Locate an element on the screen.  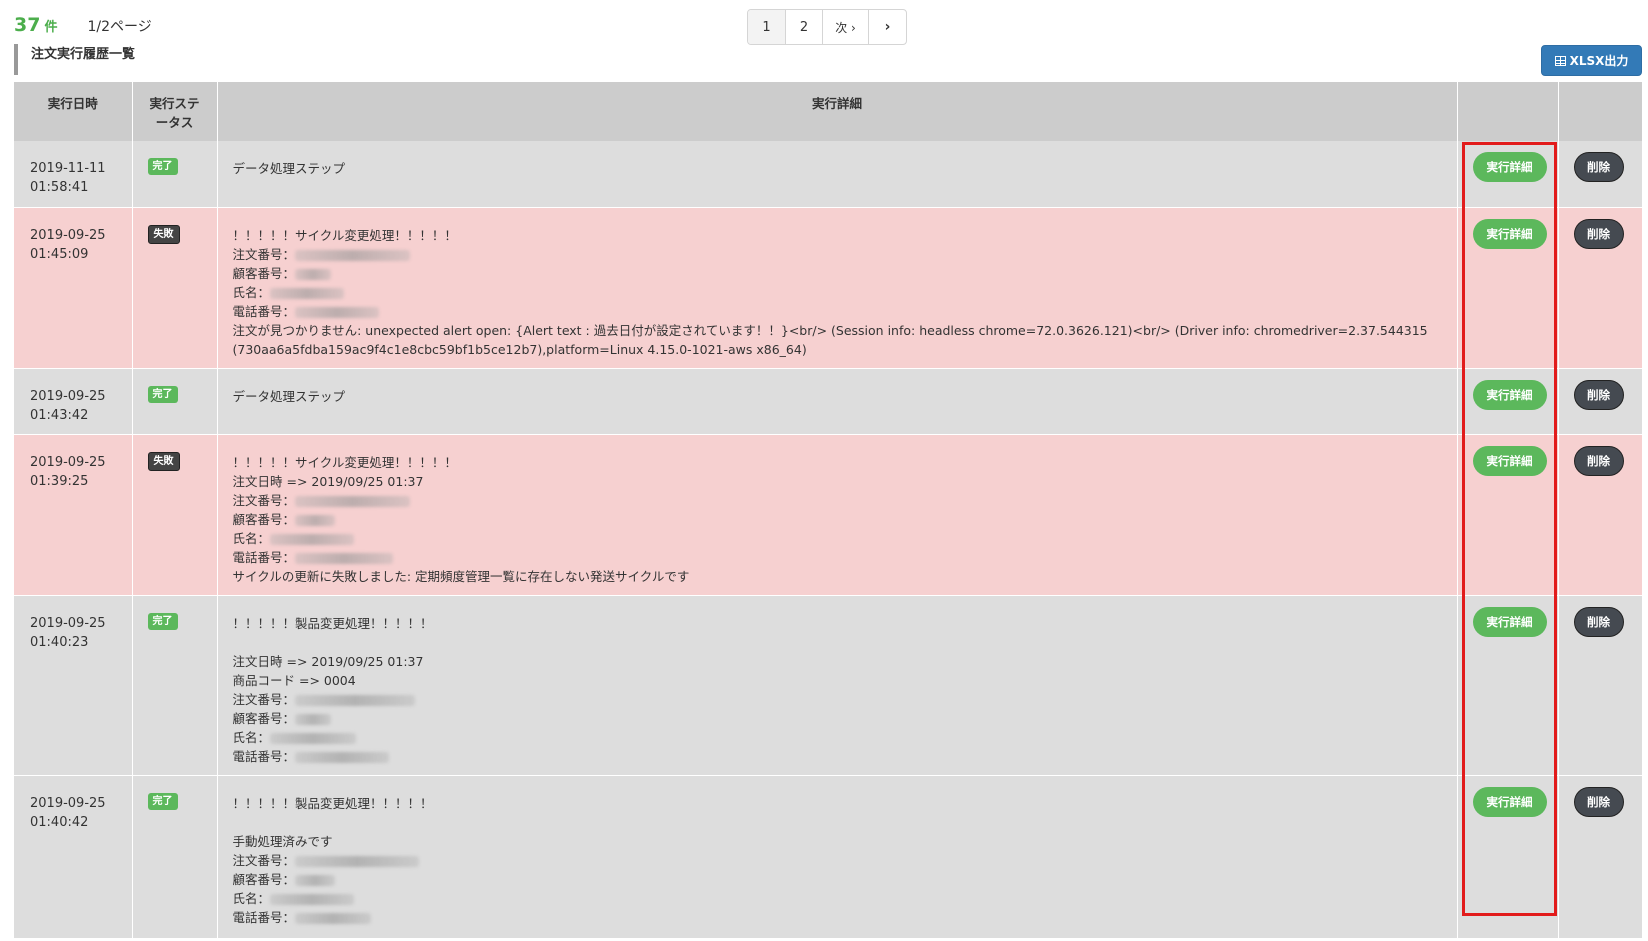
detail-line: 商品コード => 0004 is located at coordinates (294, 680).